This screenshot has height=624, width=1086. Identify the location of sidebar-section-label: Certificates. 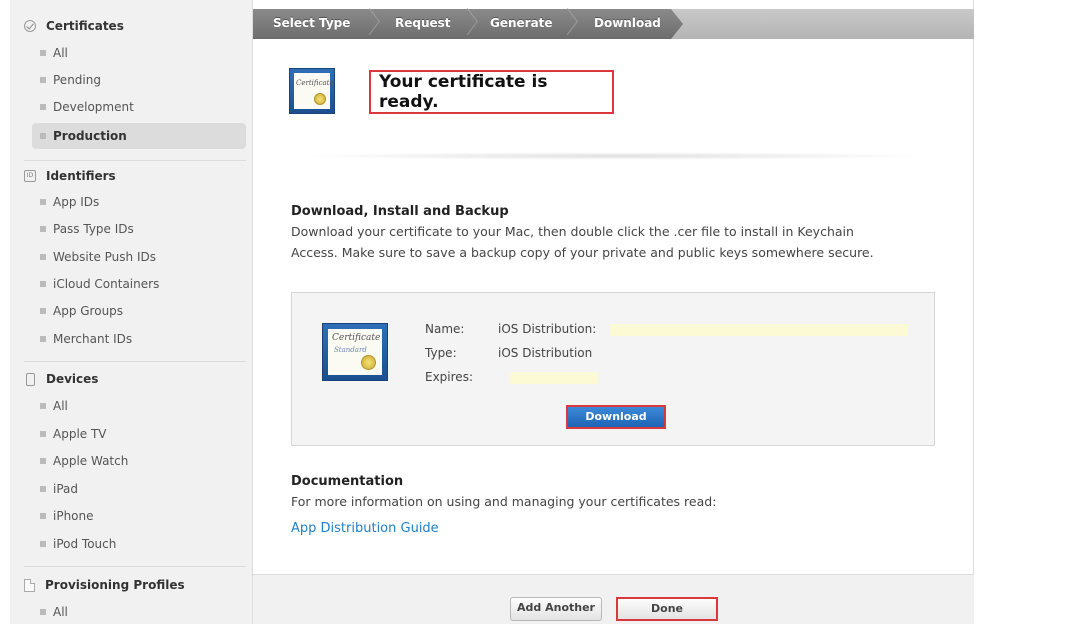
(85, 26).